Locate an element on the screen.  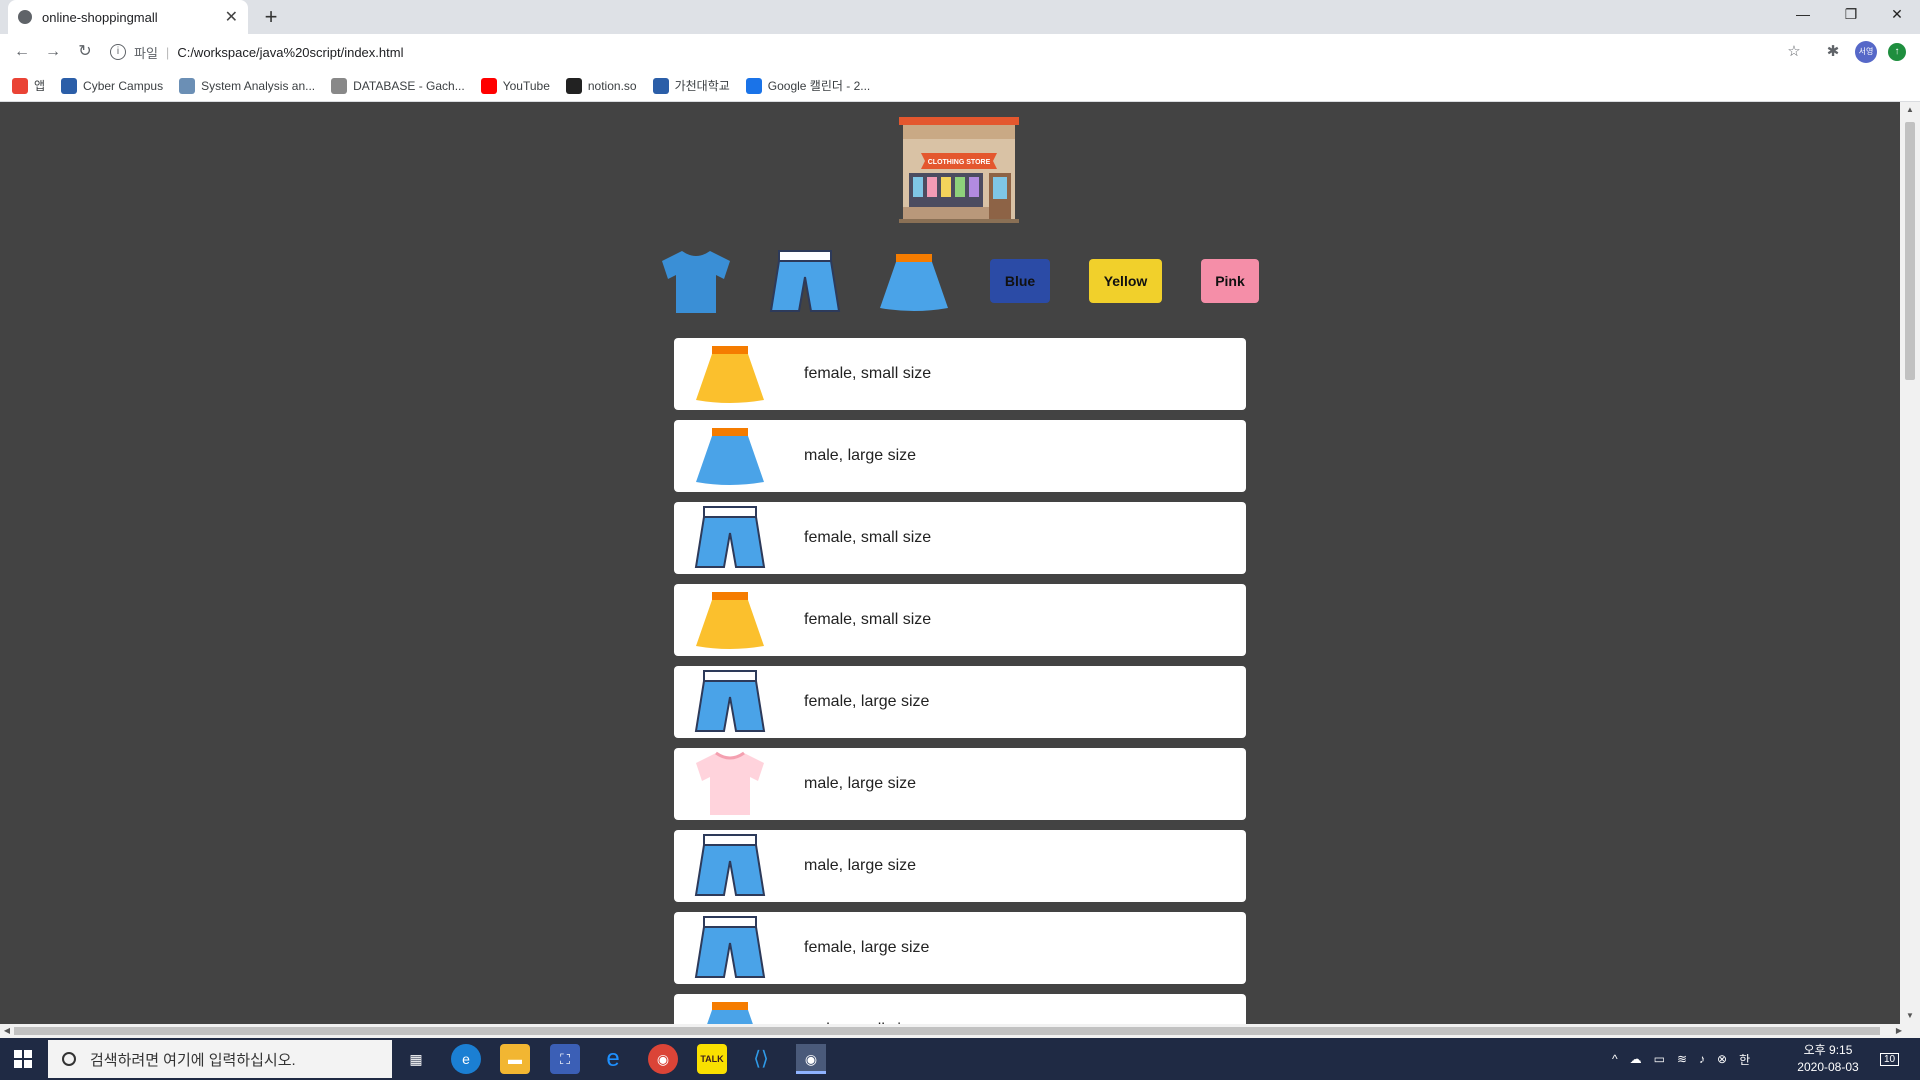
bookmark-label: 가천대학교 is located at coordinates (702, 86).